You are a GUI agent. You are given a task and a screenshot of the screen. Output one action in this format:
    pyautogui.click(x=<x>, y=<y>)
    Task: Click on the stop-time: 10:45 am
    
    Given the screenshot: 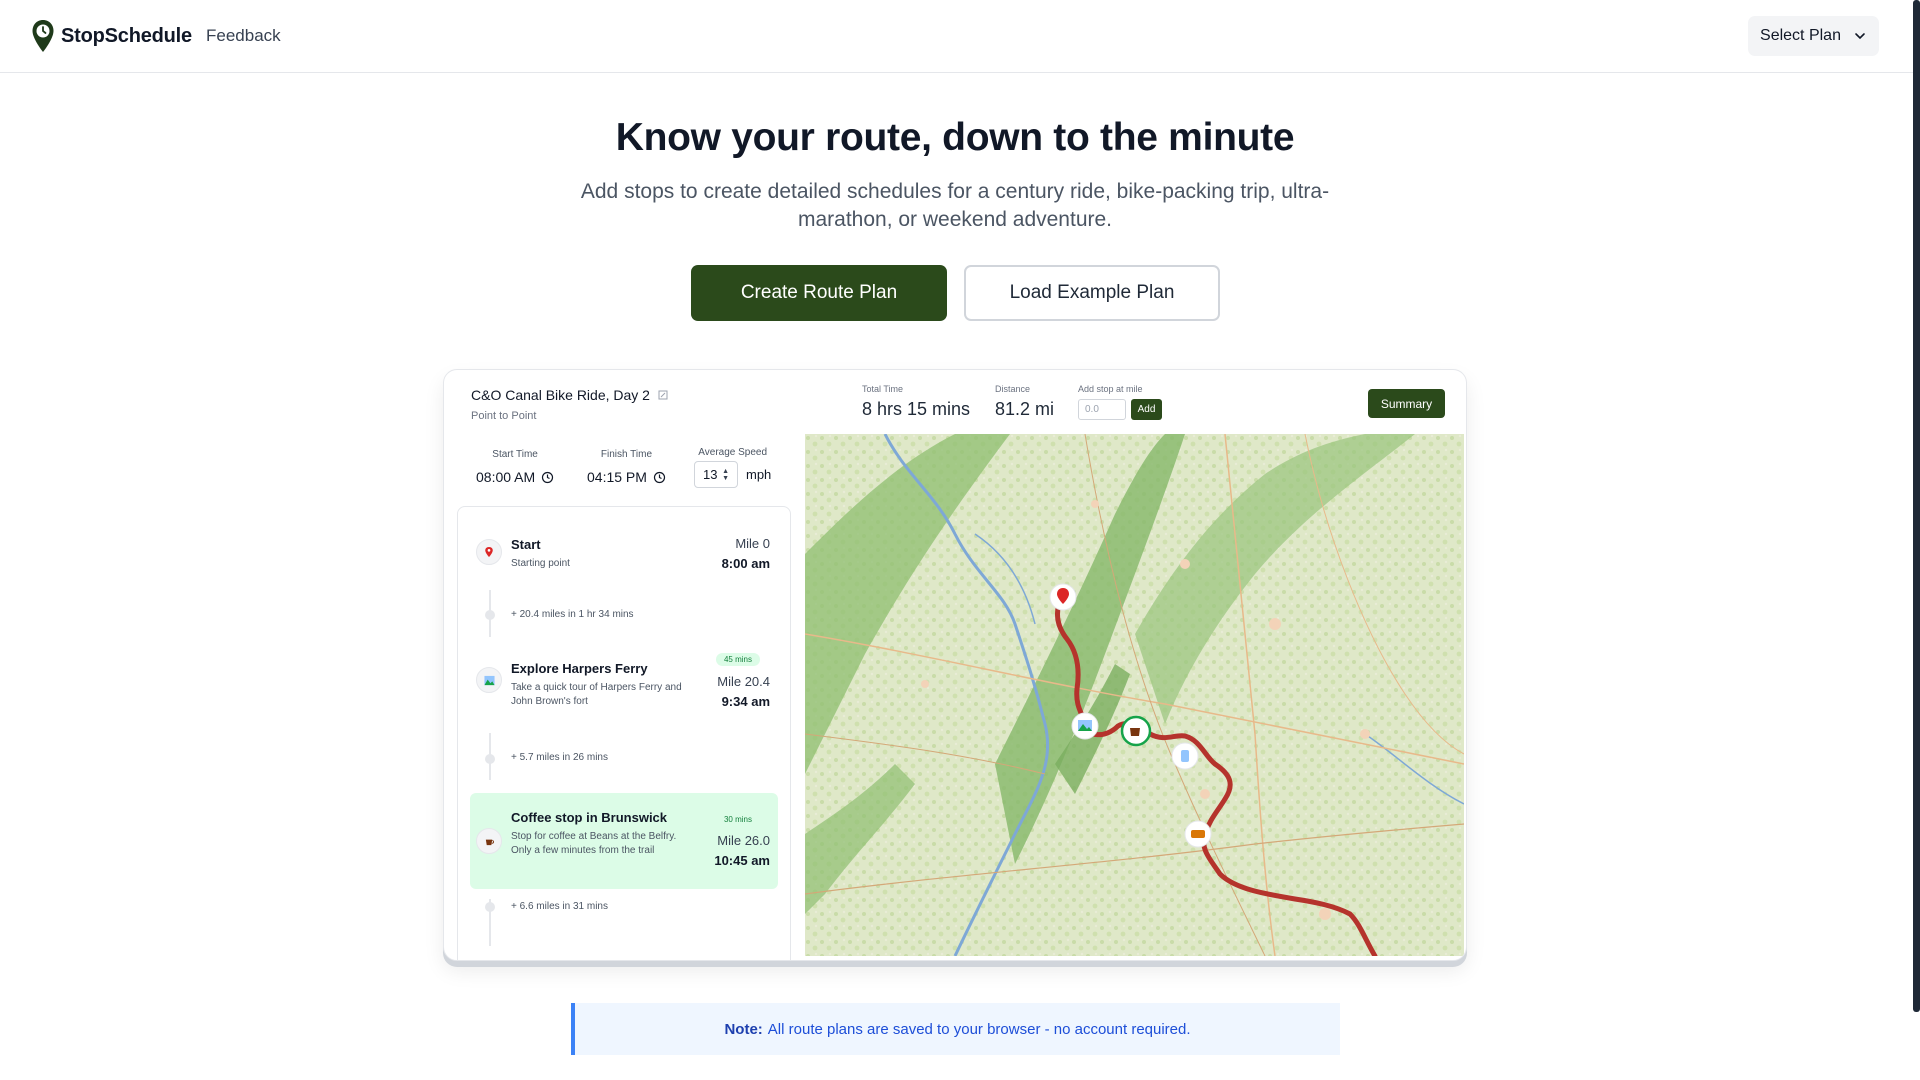 What is the action you would take?
    pyautogui.click(x=742, y=860)
    